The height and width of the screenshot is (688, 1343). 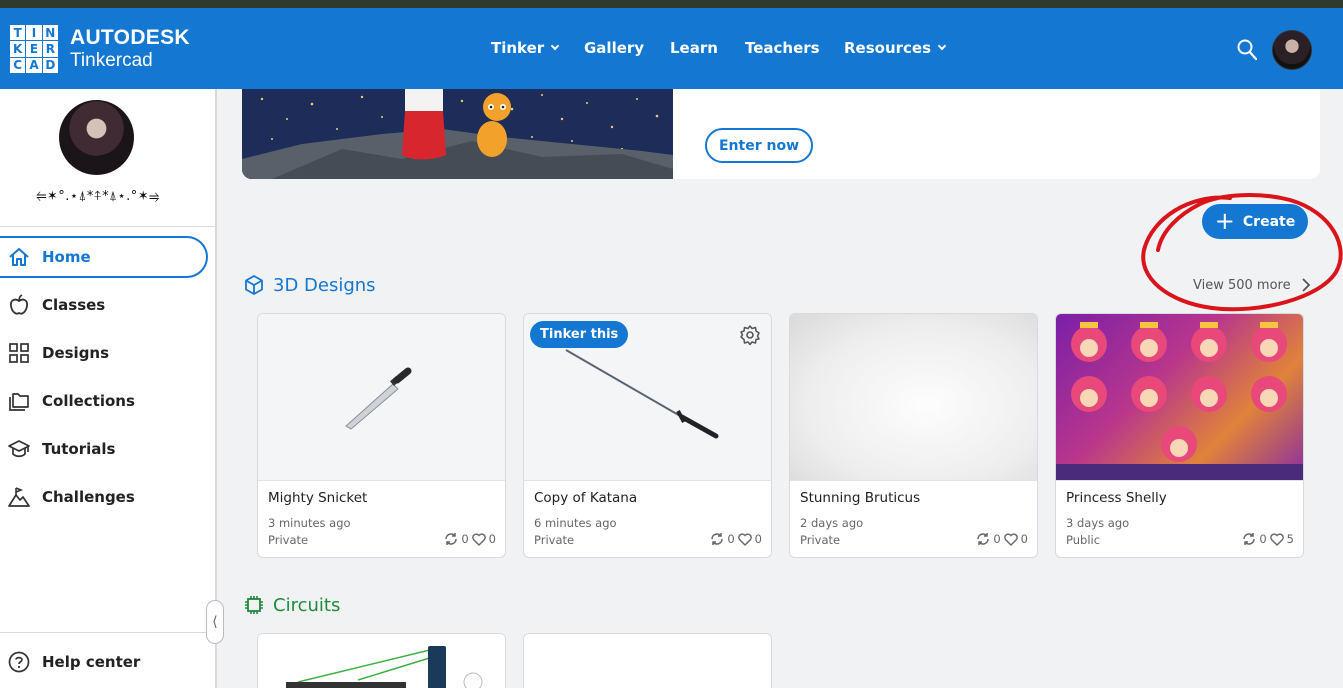 What do you see at coordinates (130, 49) in the screenshot?
I see `brand-name: AUTODESK Tinkercad` at bounding box center [130, 49].